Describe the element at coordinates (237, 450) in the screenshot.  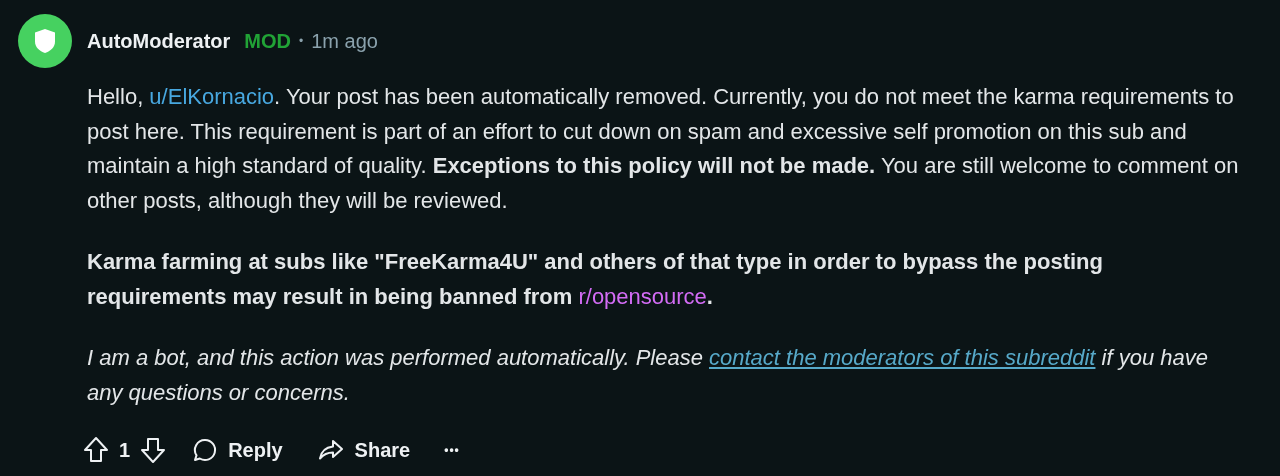
I see `reply-button: Reply` at that location.